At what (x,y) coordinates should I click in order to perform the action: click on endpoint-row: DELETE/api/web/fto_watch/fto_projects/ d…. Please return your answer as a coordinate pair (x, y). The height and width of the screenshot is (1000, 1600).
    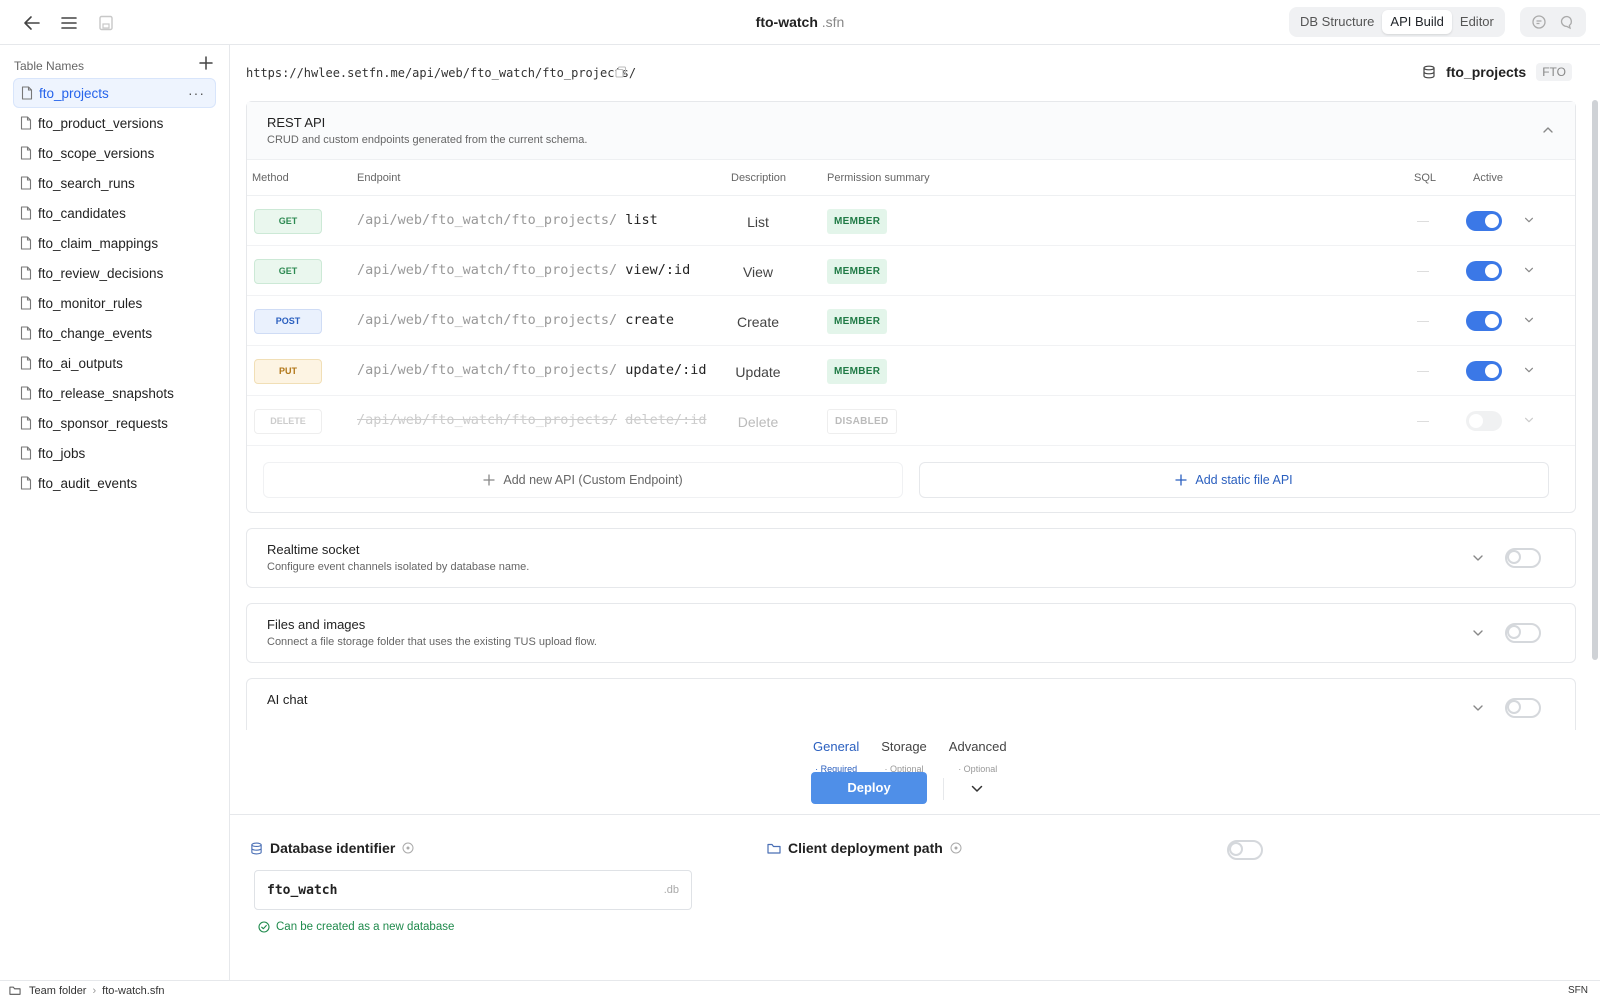
    Looking at the image, I should click on (911, 421).